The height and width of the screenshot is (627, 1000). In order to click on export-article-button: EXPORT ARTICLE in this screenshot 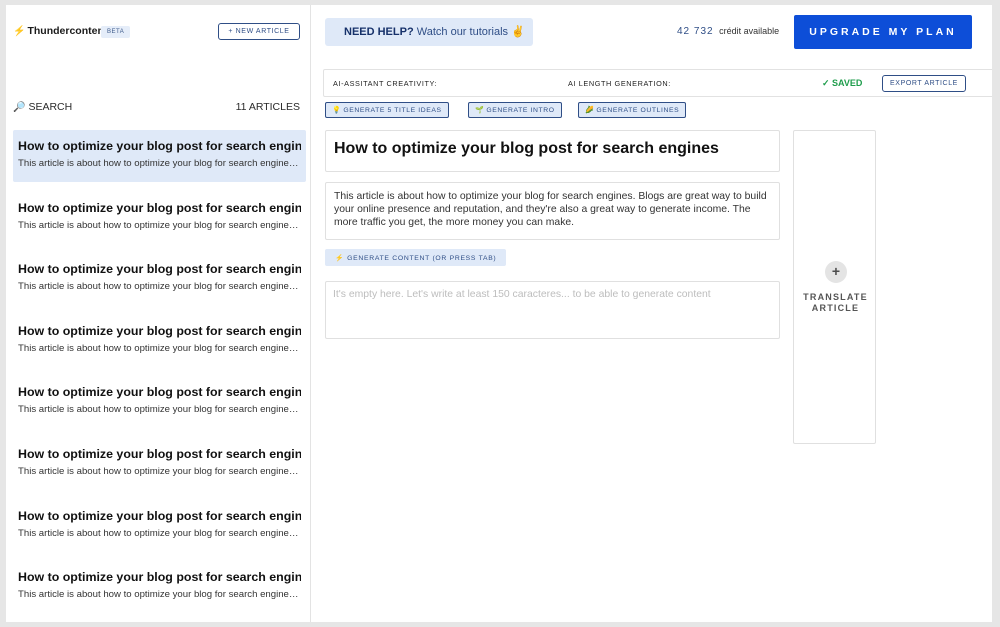, I will do `click(924, 83)`.